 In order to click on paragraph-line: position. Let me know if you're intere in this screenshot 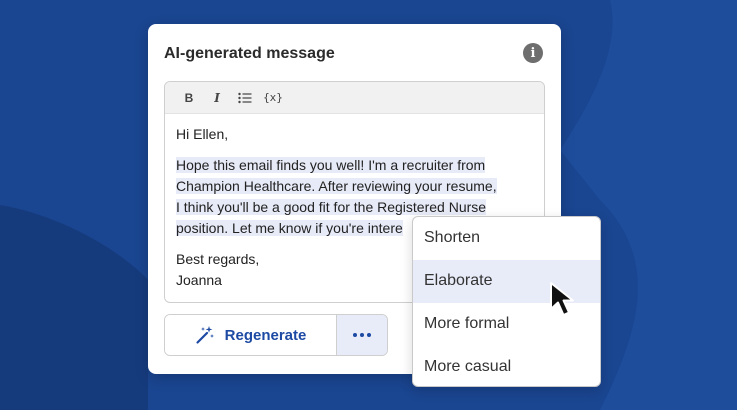, I will do `click(289, 228)`.